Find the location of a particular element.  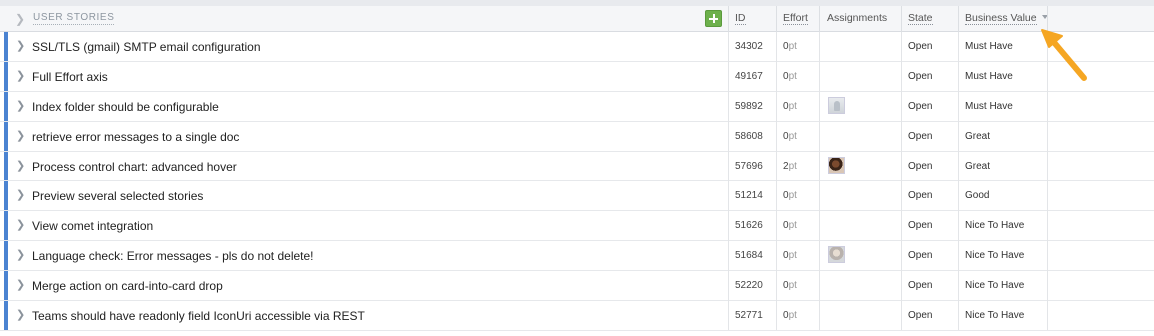

column-header-business-value: Business Value is located at coordinates (1006, 21).